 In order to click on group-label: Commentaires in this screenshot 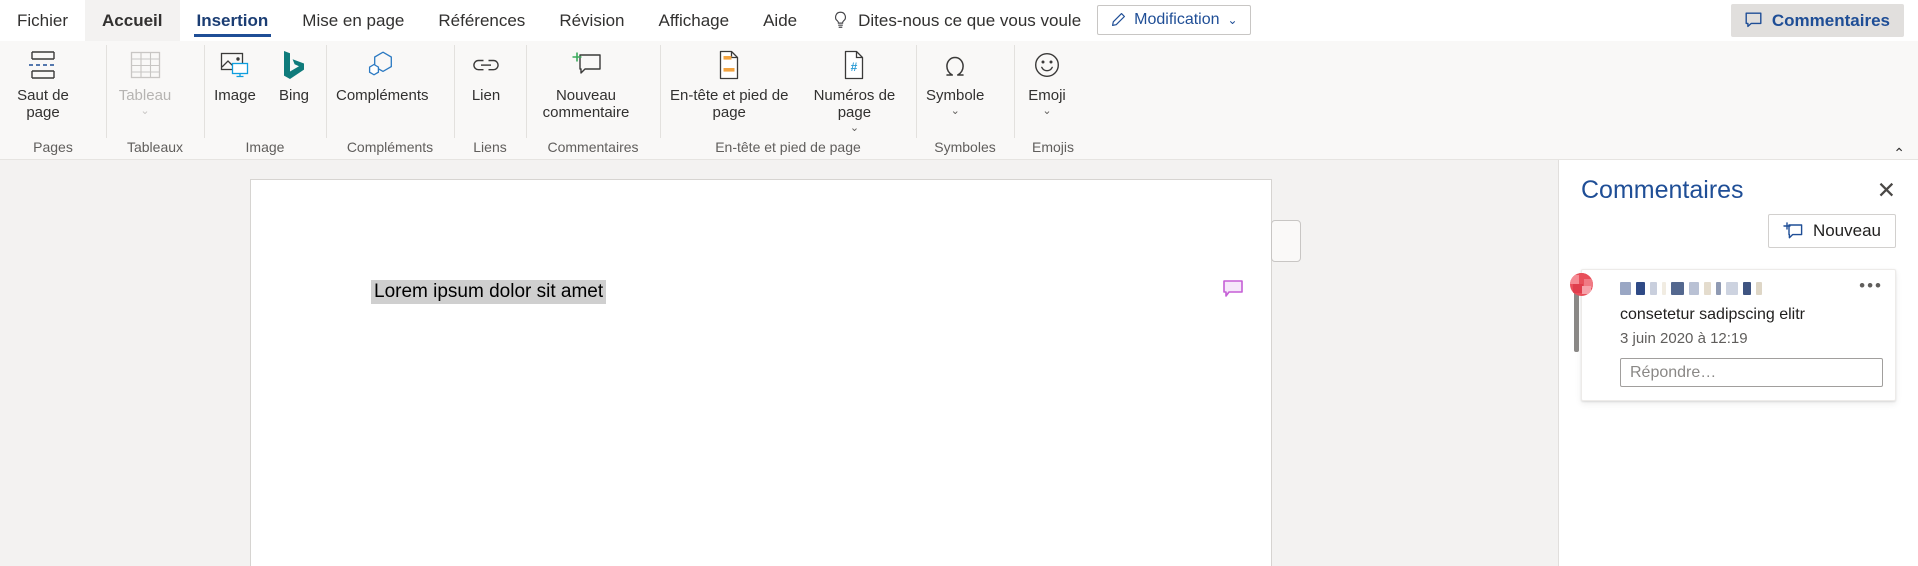, I will do `click(593, 147)`.